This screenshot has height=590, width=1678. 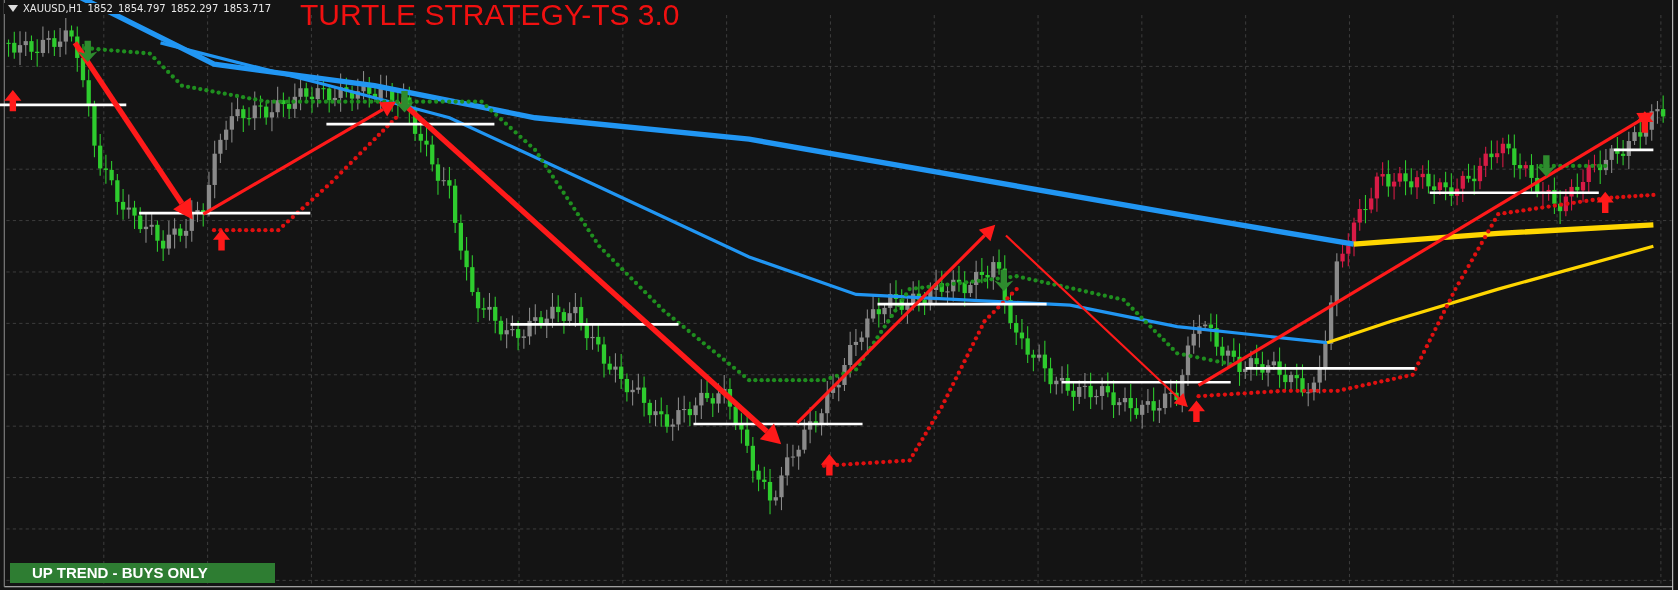 What do you see at coordinates (142, 573) in the screenshot?
I see `trend-banner: UP TREND - BUYS ONLY` at bounding box center [142, 573].